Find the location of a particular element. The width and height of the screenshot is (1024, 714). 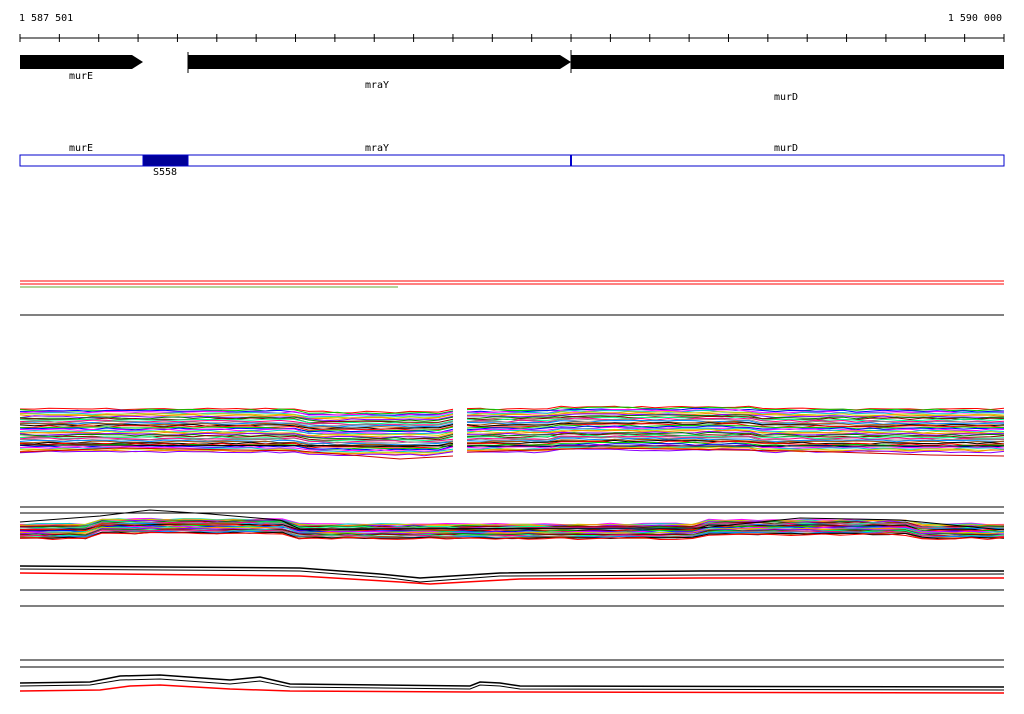

gene-label-murD: murD is located at coordinates (786, 97).